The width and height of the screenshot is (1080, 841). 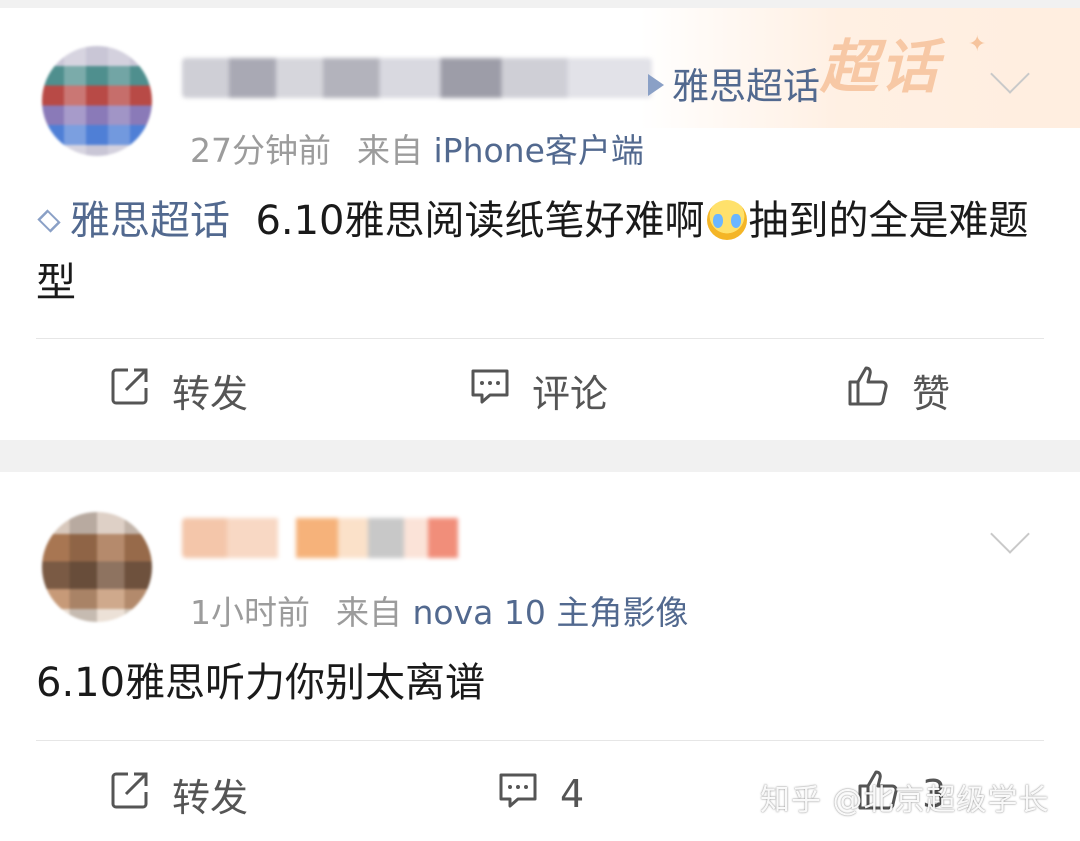 What do you see at coordinates (539, 150) in the screenshot?
I see `post-source: iPhone客户端` at bounding box center [539, 150].